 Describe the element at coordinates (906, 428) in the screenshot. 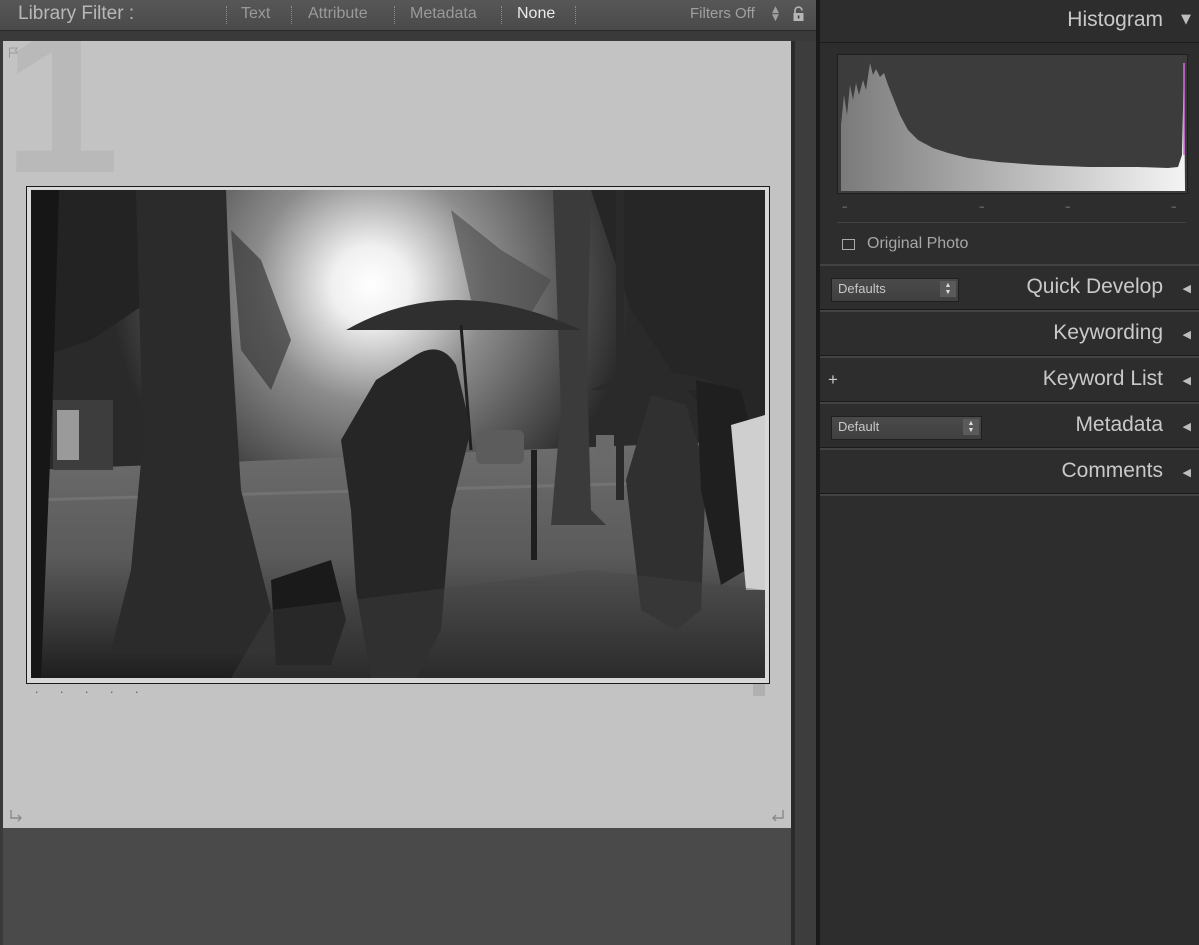

I see `metadata-preset-dropdown: Default ▲ ▼` at that location.